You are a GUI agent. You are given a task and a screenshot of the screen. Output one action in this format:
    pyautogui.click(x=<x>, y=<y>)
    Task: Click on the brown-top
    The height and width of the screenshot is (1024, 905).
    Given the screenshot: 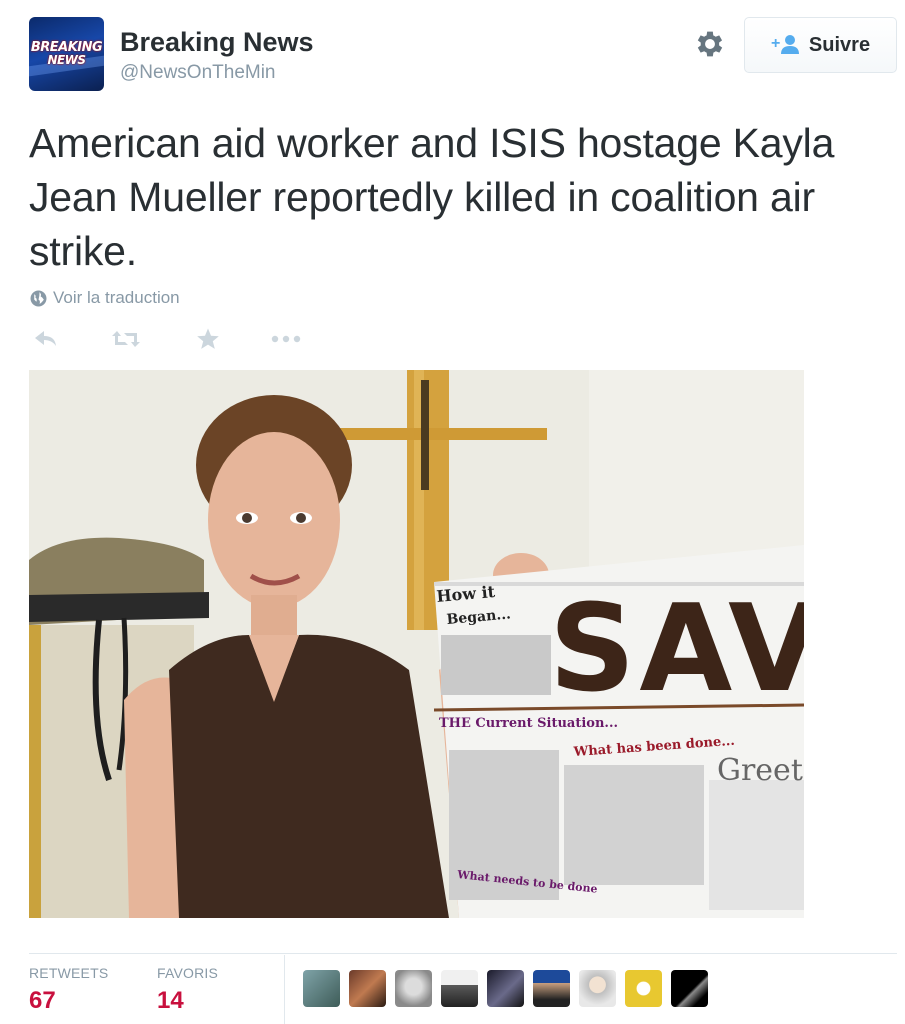 What is the action you would take?
    pyautogui.click(x=309, y=776)
    